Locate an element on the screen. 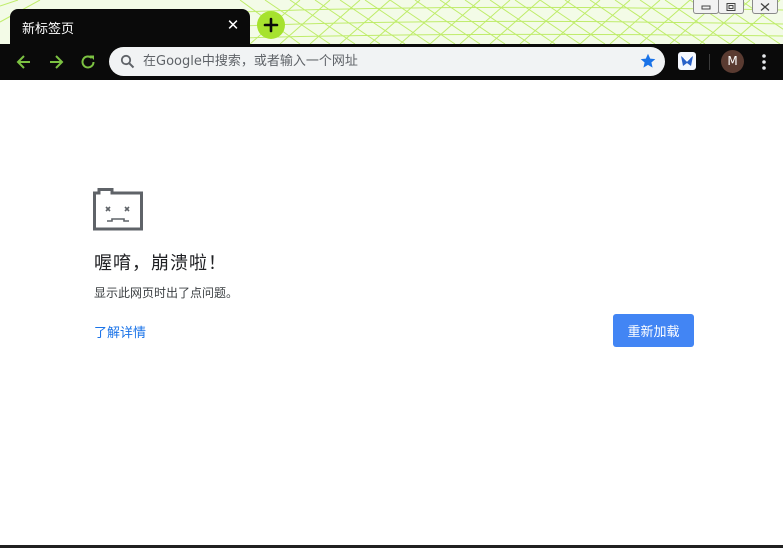 Image resolution: width=783 pixels, height=548 pixels. sad-tab-icon is located at coordinates (118, 209).